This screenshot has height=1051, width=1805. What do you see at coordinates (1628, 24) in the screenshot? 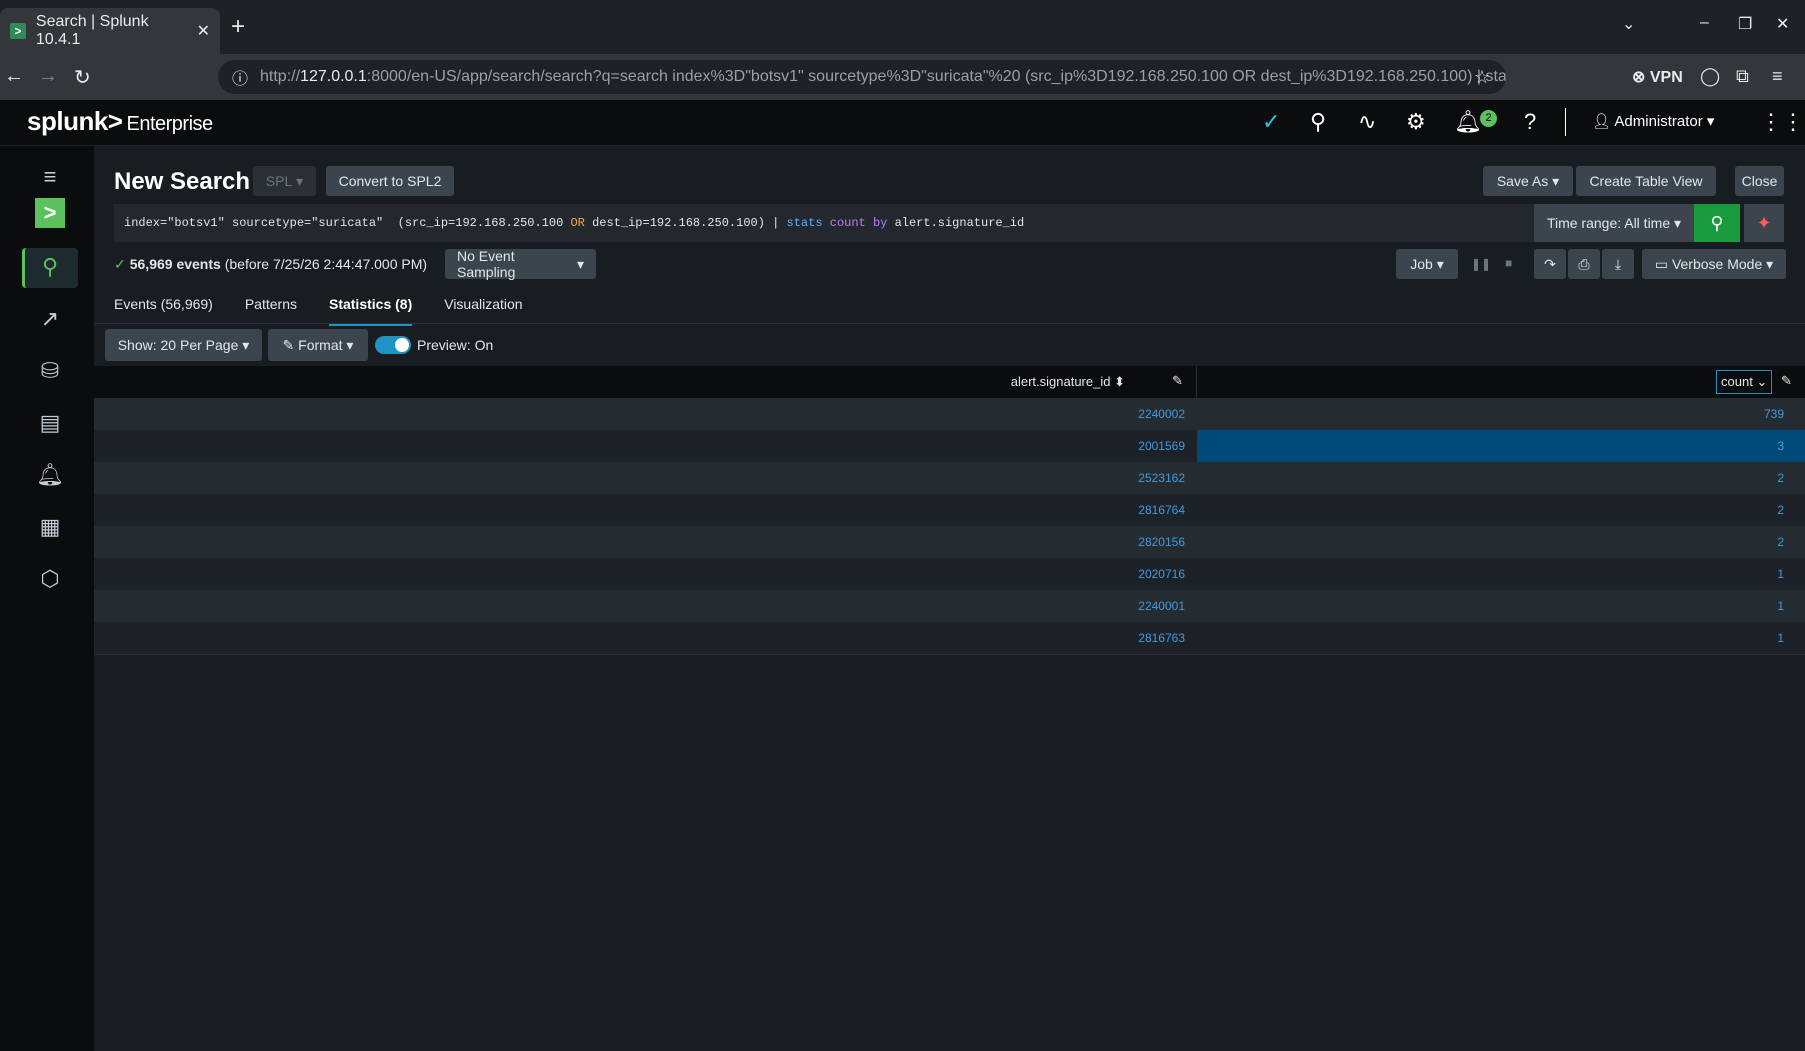
I see `tab-list-icon: ⌄` at bounding box center [1628, 24].